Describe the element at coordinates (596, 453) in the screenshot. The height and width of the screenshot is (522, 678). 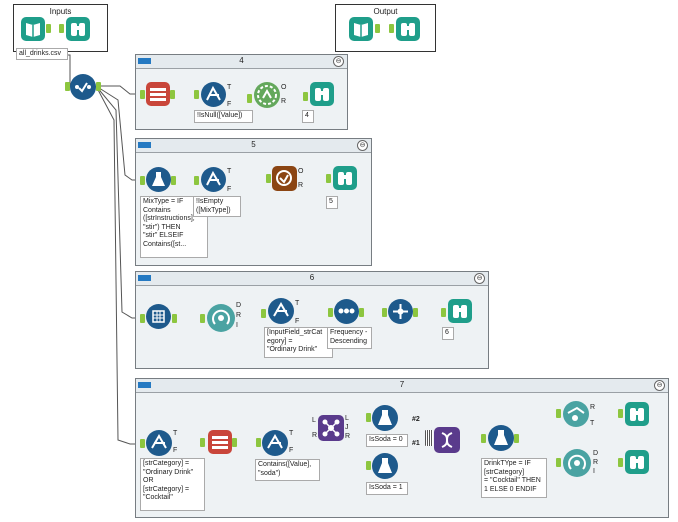
I see `port-D: D` at that location.